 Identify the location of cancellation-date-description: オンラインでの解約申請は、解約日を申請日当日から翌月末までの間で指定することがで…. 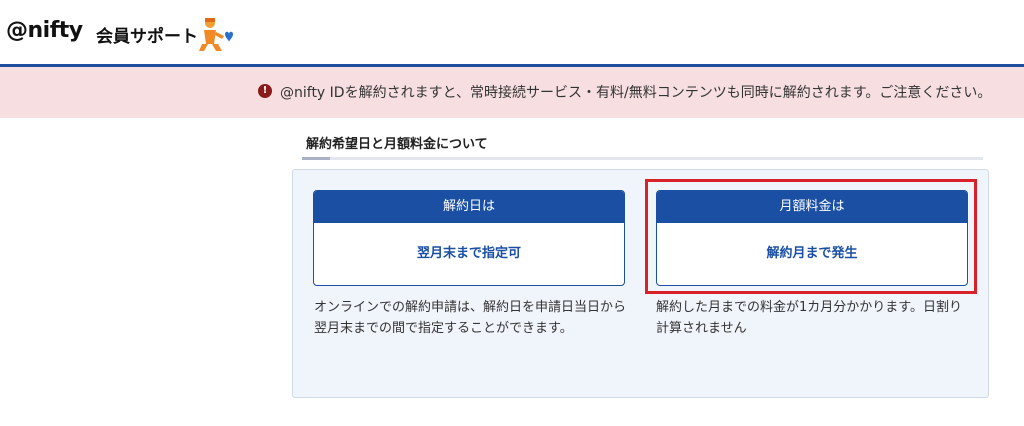
(470, 318).